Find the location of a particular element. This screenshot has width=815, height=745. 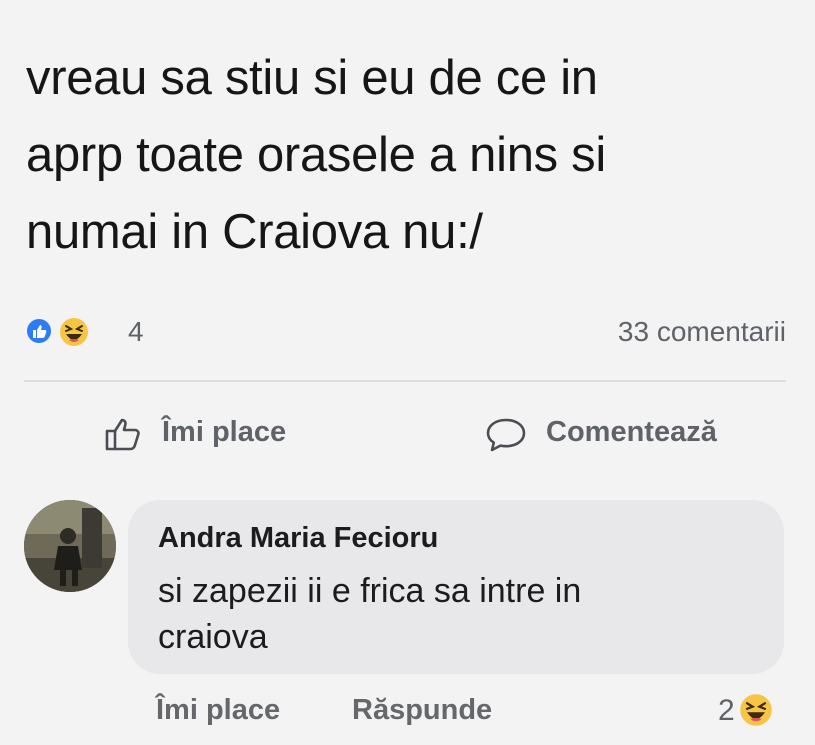

comment-button: Comentează is located at coordinates (614, 434).